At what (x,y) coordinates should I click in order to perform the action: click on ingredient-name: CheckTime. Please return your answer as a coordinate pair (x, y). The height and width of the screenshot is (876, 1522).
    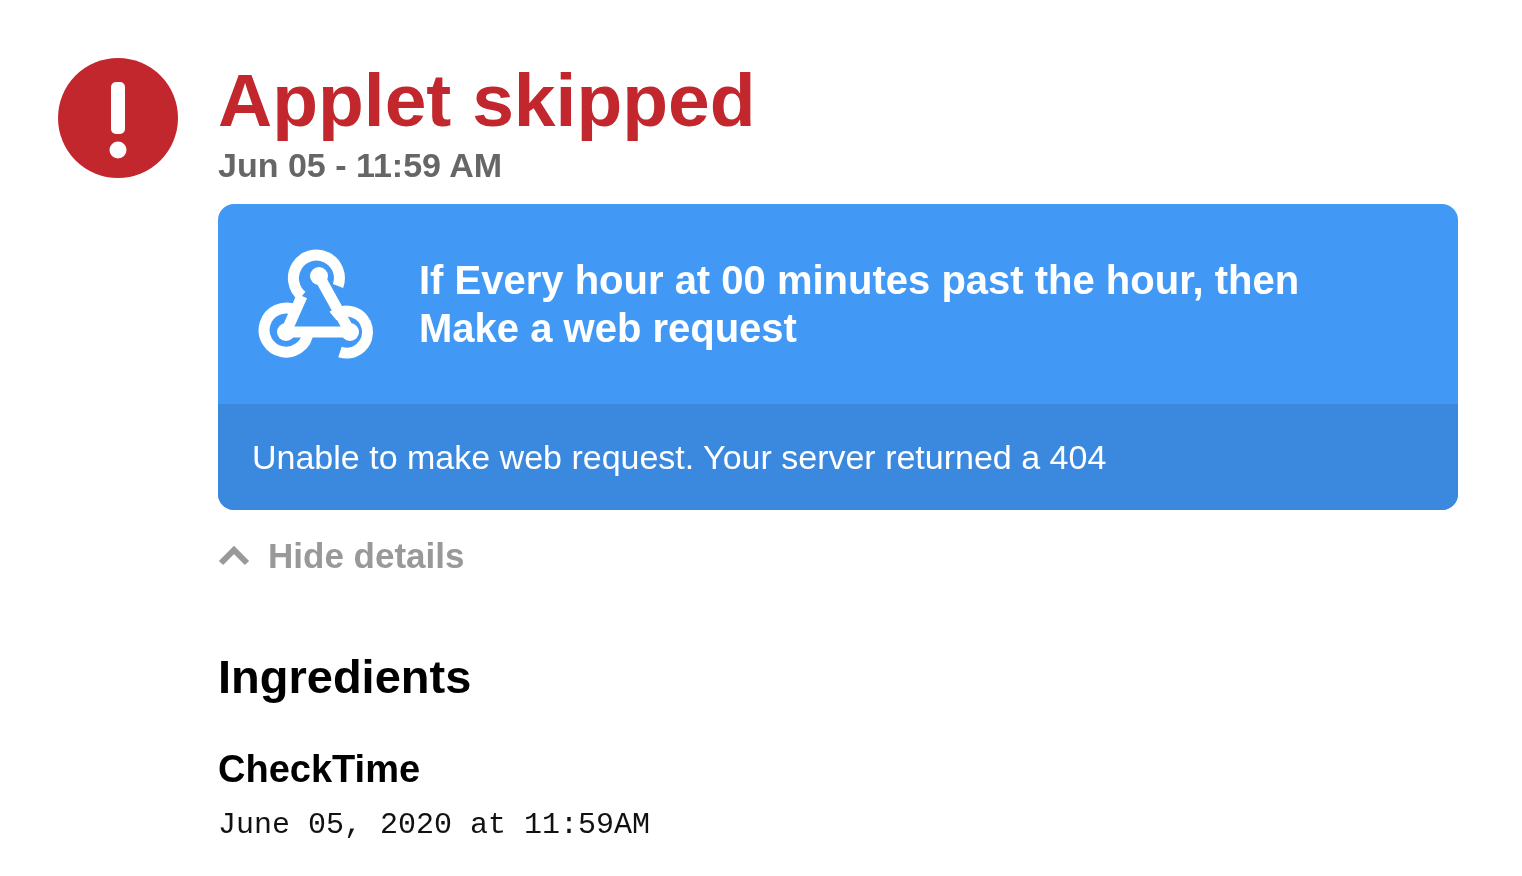
    Looking at the image, I should click on (319, 769).